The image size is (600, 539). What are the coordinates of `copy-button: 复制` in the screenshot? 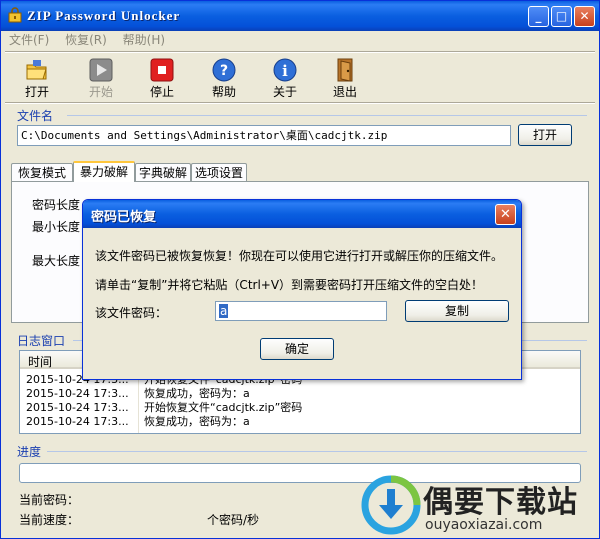 It's located at (457, 311).